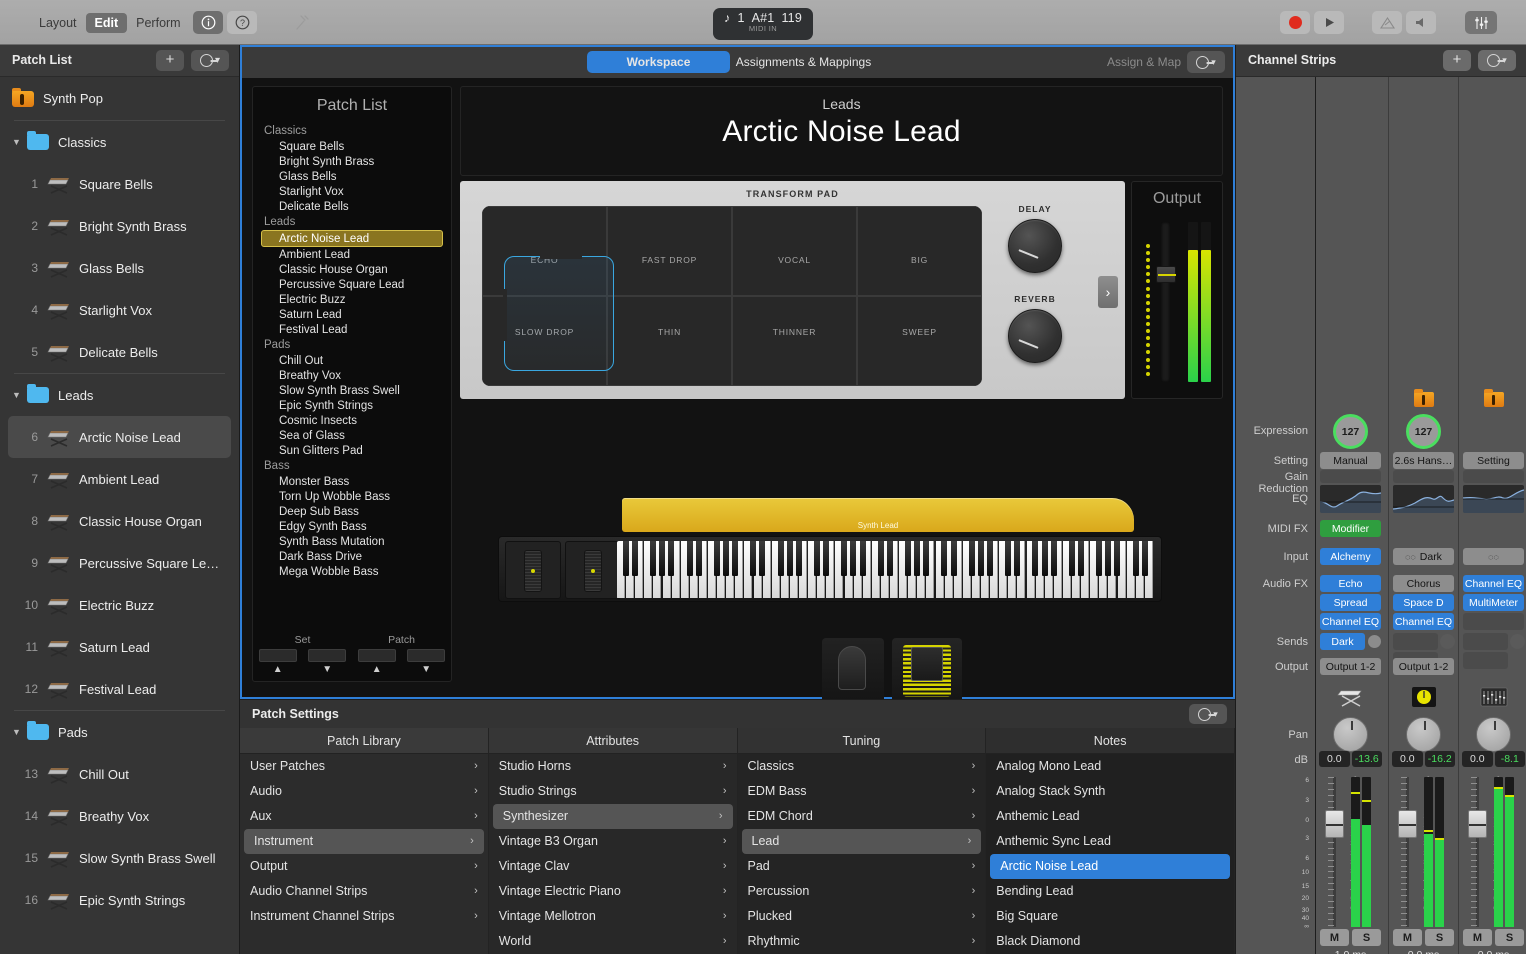 The image size is (1526, 954). Describe the element at coordinates (803, 62) in the screenshot. I see `tab-assignments-mappings: Assignments & Mappings` at that location.